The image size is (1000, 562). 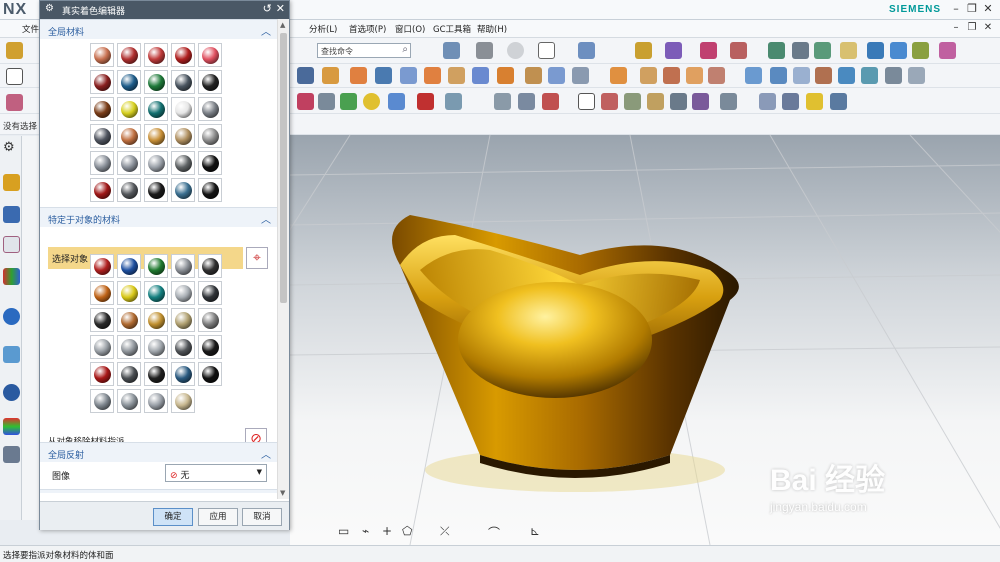 I want to click on note-icon, so click(x=678, y=101).